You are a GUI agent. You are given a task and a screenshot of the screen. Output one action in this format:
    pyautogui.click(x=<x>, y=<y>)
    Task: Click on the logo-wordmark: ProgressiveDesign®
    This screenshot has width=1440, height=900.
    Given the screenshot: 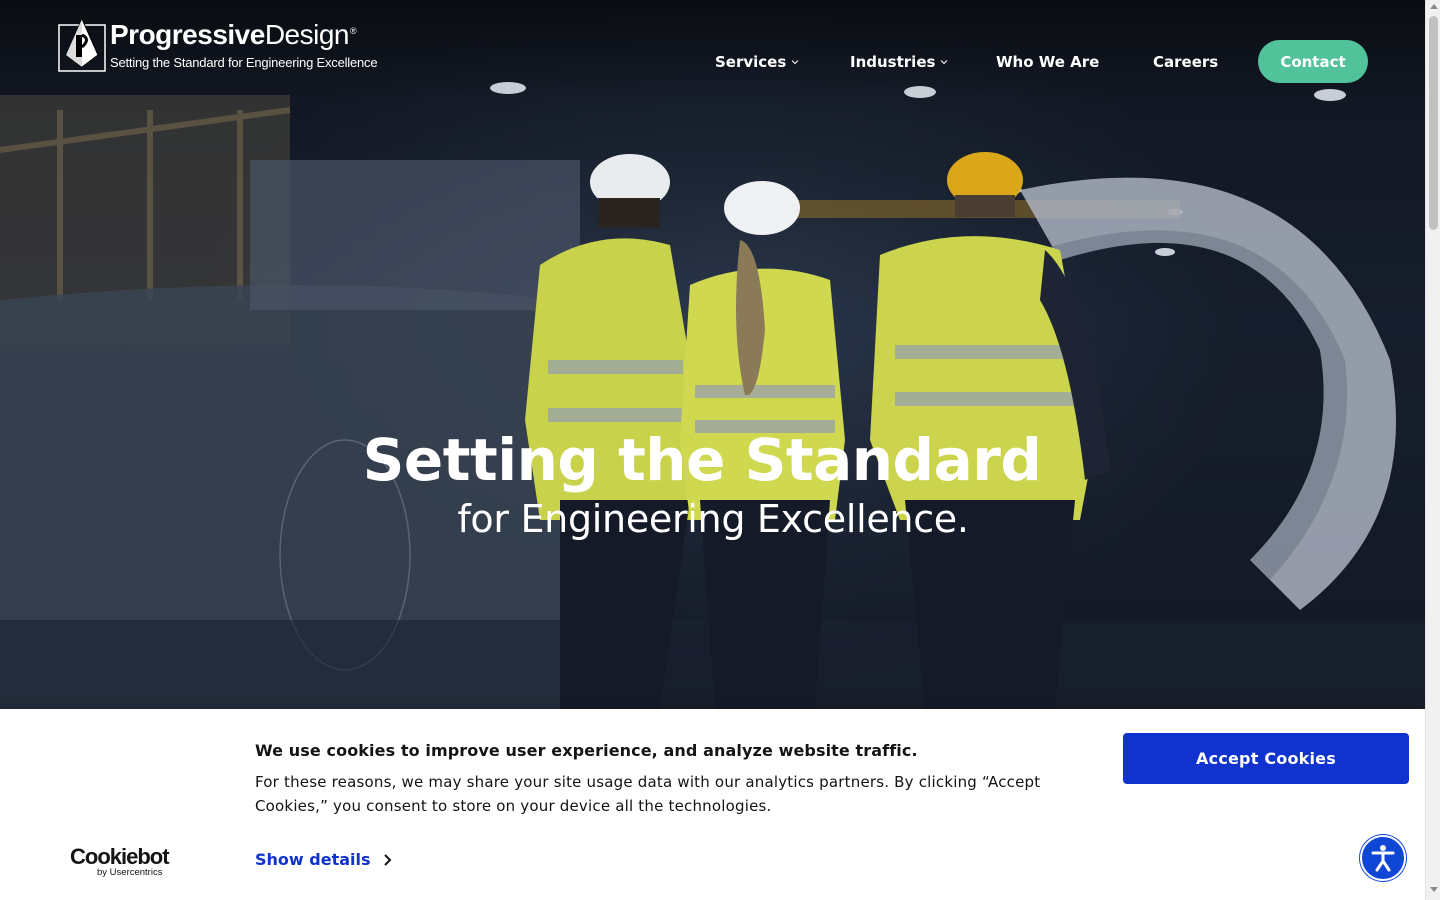 What is the action you would take?
    pyautogui.click(x=233, y=35)
    